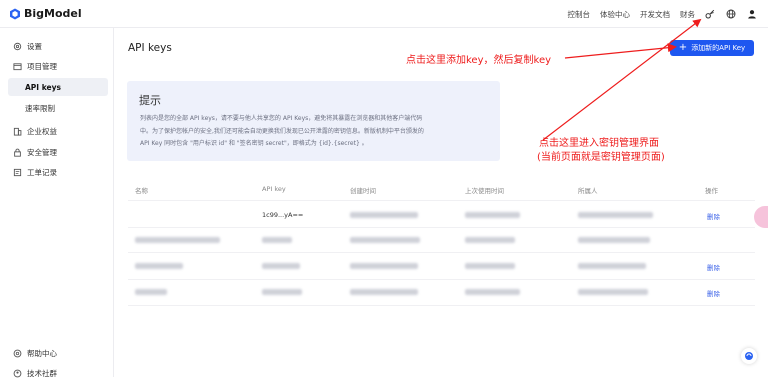  I want to click on annotation-add-key: 点击这里添加key，然后复制key, so click(478, 61).